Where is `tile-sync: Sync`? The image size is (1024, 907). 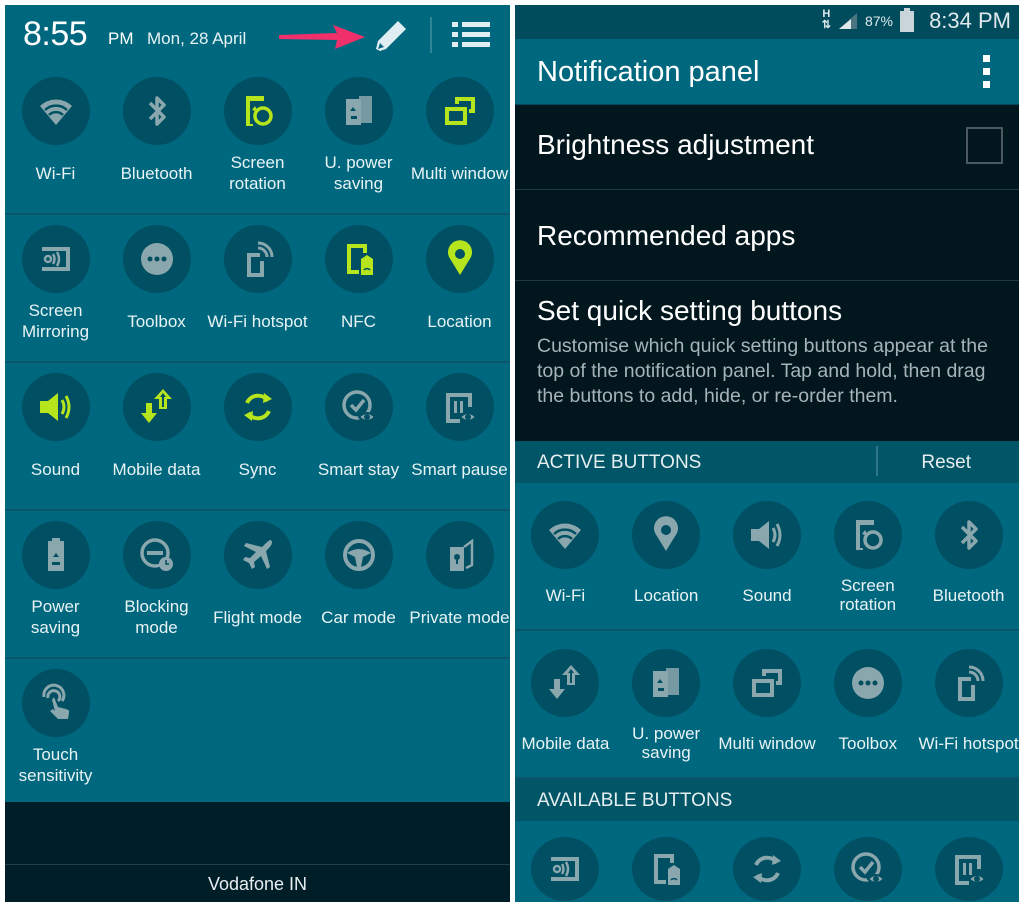 tile-sync: Sync is located at coordinates (257, 441).